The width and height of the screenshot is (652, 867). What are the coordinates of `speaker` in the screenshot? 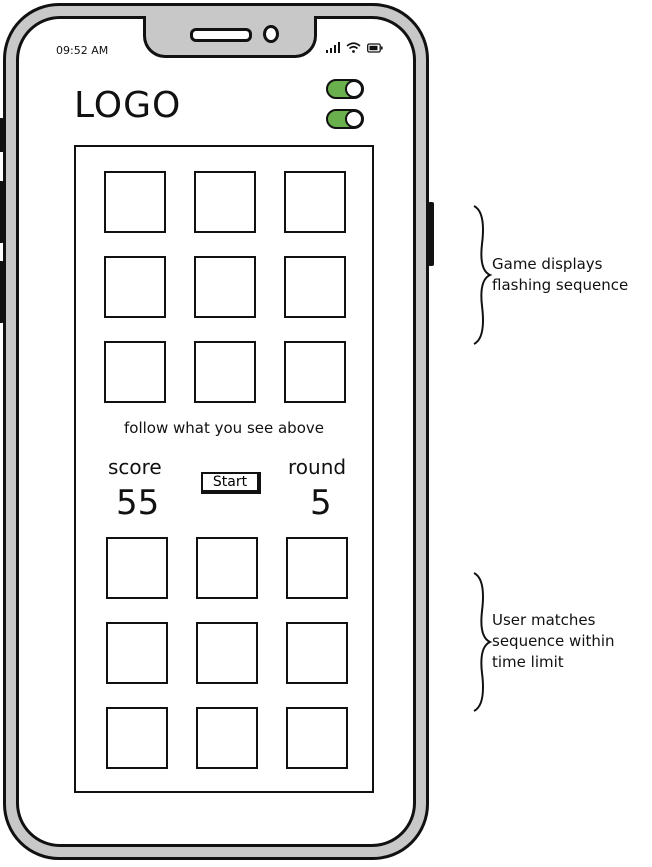 It's located at (221, 35).